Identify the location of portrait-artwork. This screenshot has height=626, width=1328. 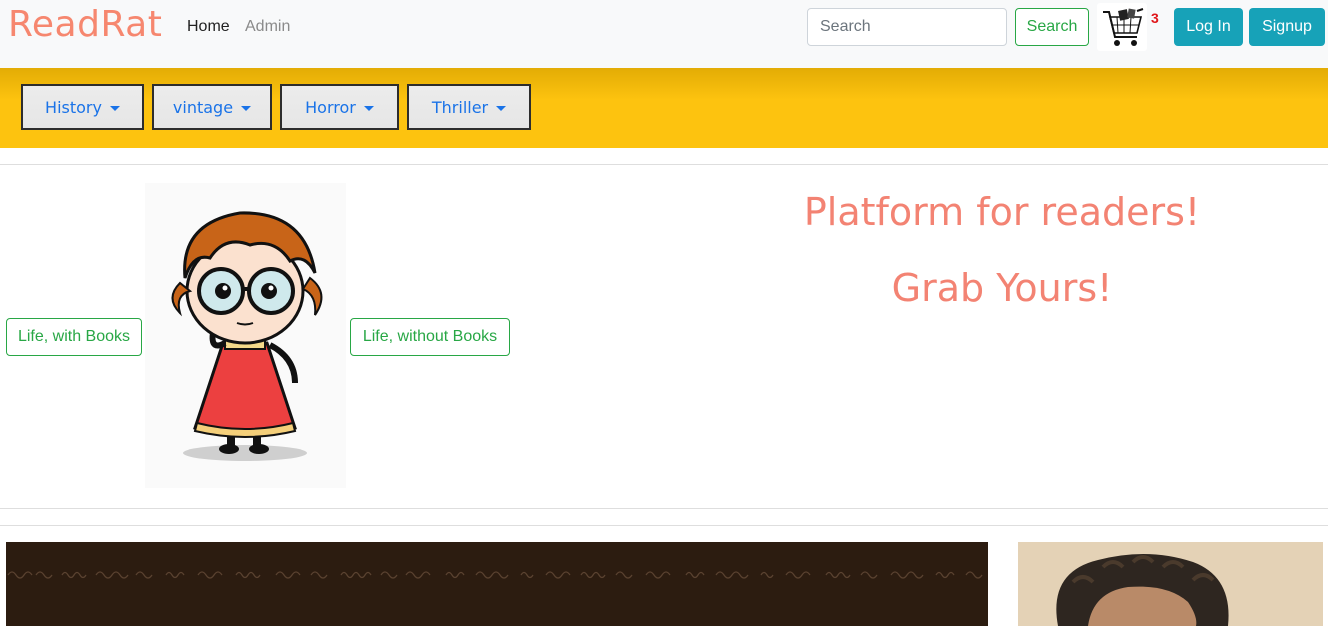
(1170, 584).